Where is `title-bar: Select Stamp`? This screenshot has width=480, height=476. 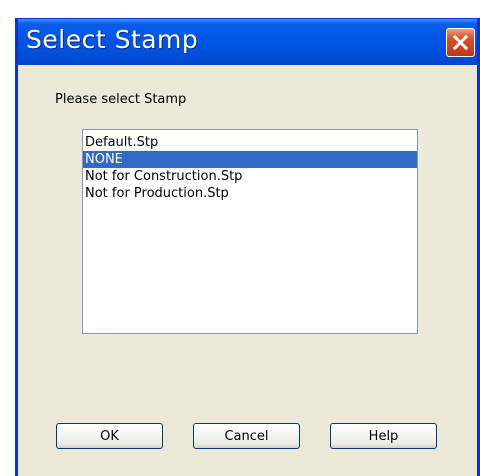
title-bar: Select Stamp is located at coordinates (247, 42).